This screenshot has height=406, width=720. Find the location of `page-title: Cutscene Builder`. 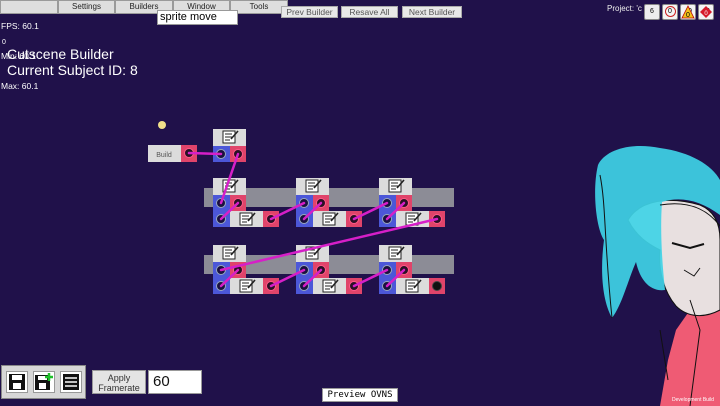

page-title: Cutscene Builder is located at coordinates (60, 54).